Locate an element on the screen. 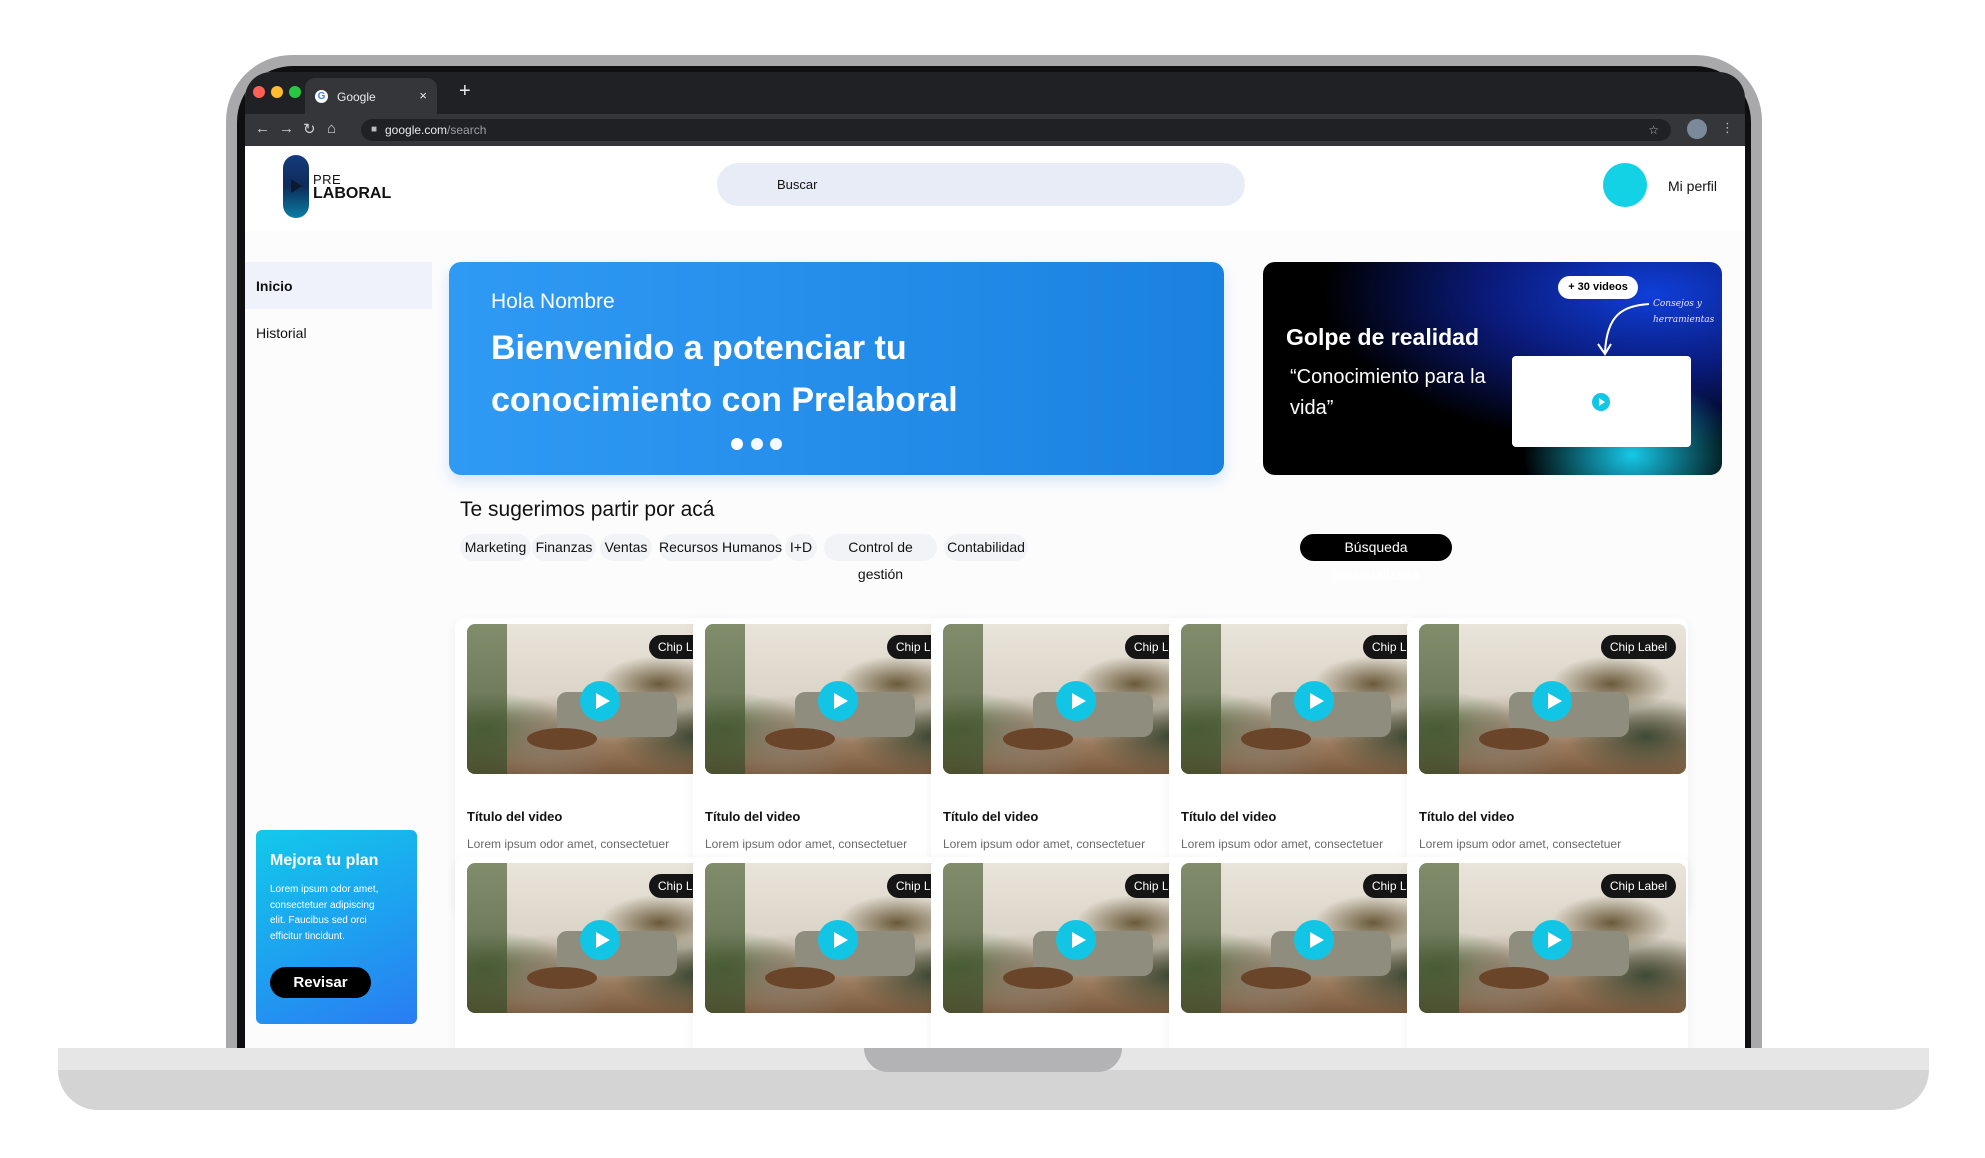 The width and height of the screenshot is (1985, 1158). app-header: PRE LABORAL Buscar Mi perfil is located at coordinates (995, 188).